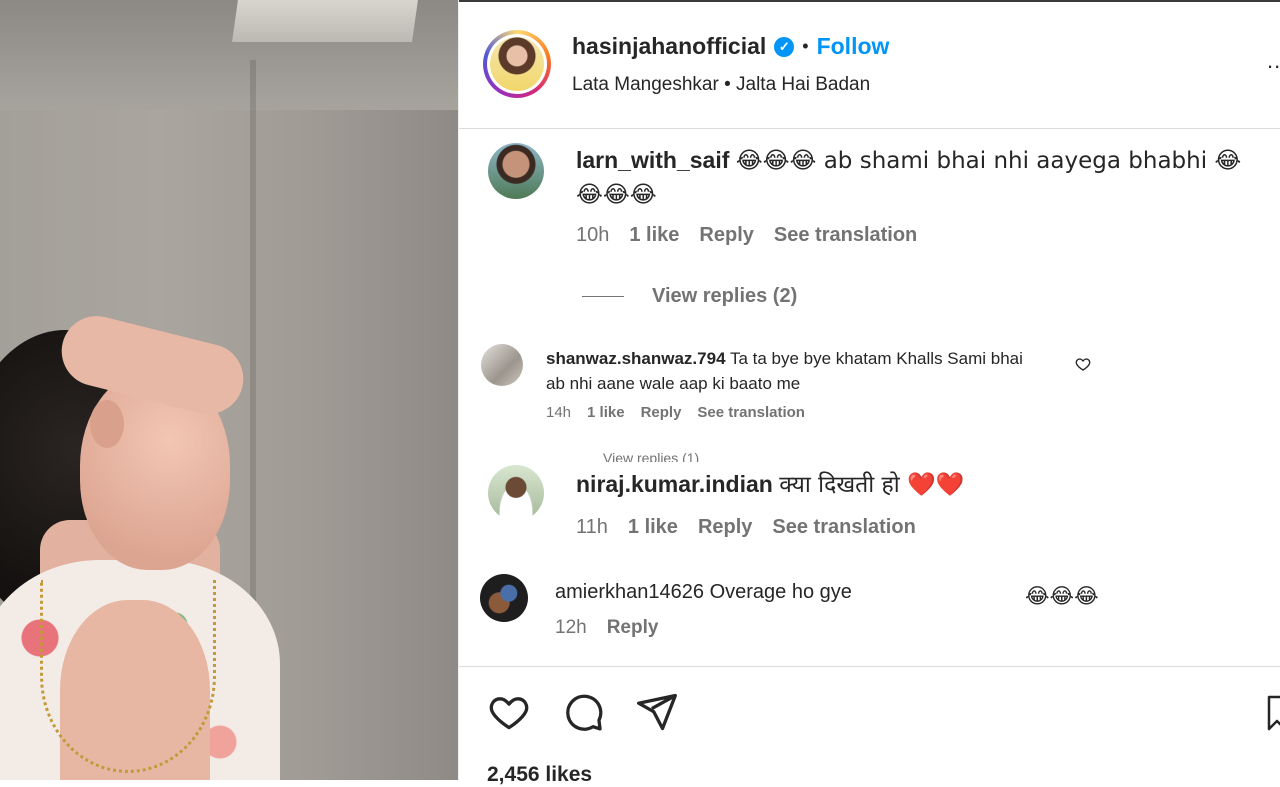  I want to click on author-line: hasinjahanofficial ✓ • Follow, so click(730, 46).